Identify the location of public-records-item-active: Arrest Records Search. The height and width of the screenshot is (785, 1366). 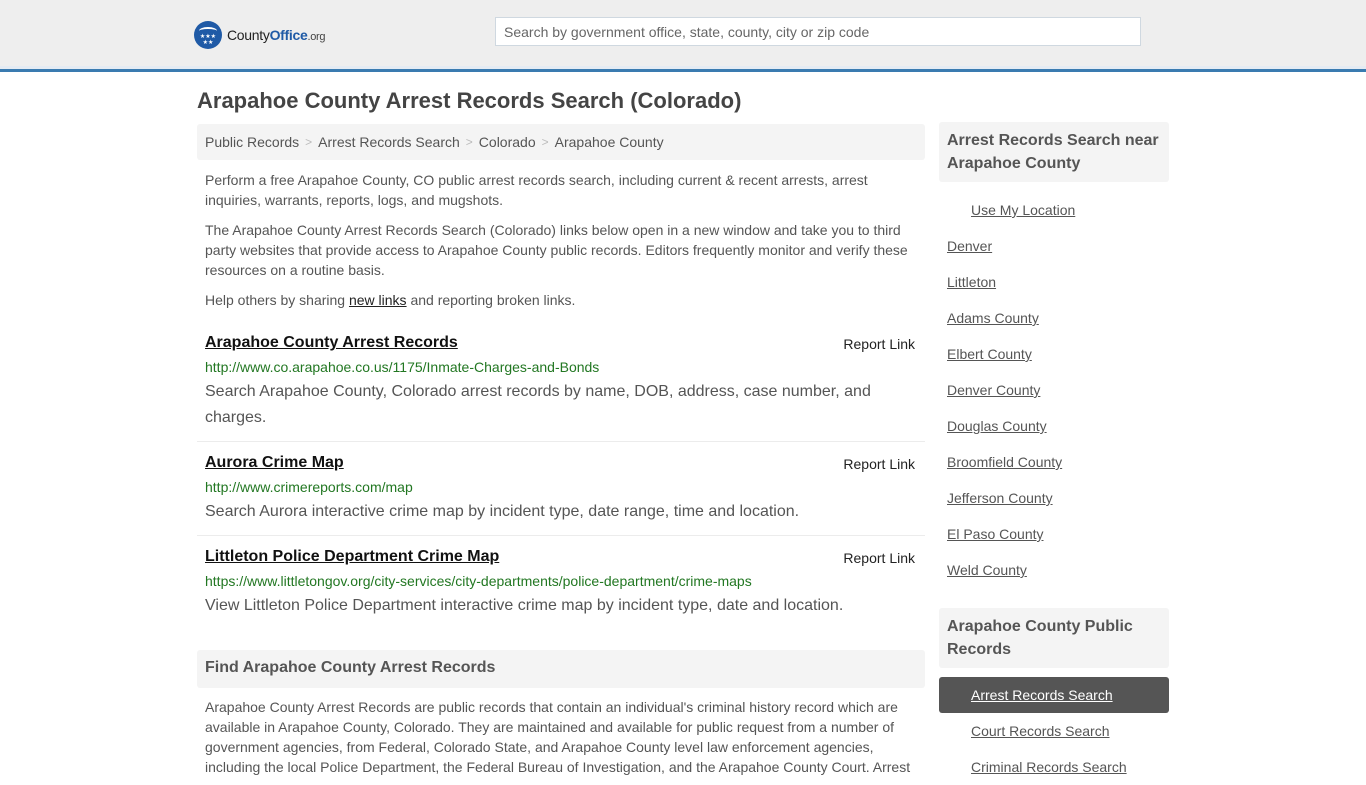
(1054, 695).